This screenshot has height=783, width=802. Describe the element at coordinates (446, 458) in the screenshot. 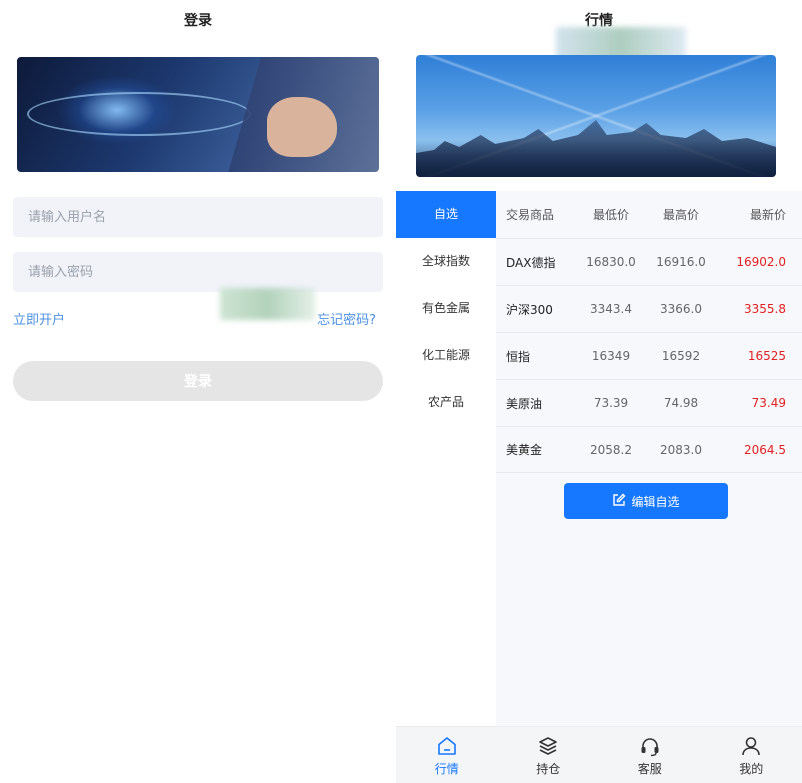

I see `category-sidebar: 自选 全球指数 有色金属 化工能源 农产品` at that location.